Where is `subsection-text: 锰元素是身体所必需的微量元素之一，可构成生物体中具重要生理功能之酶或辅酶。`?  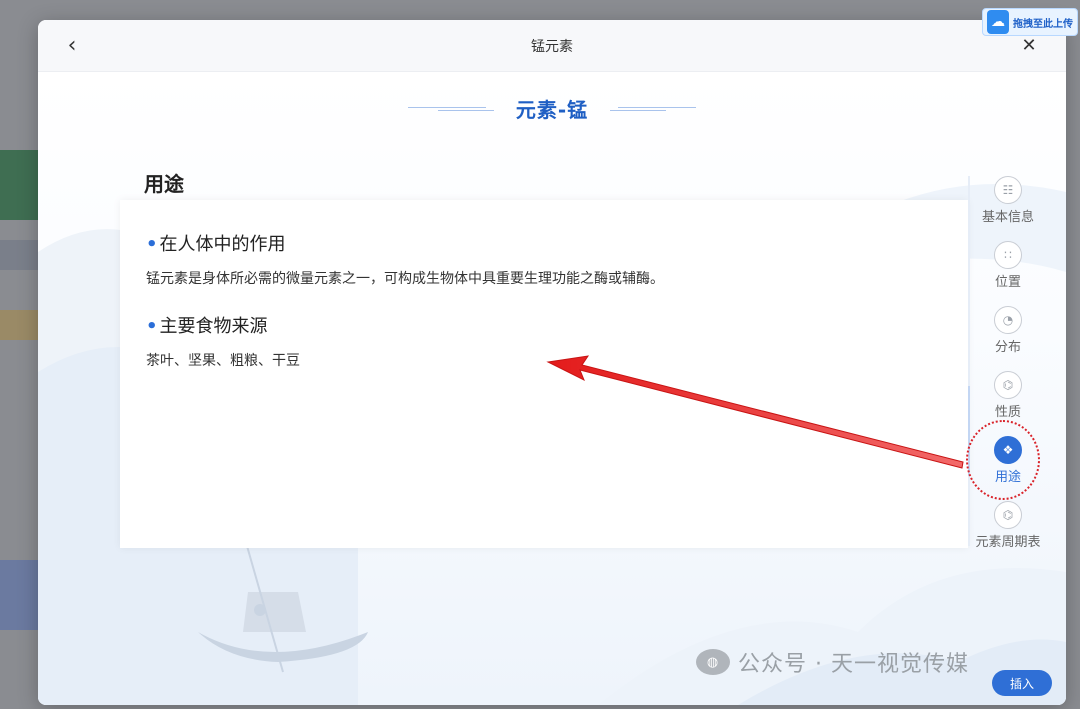 subsection-text: 锰元素是身体所必需的微量元素之一，可构成生物体中具重要生理功能之酶或辅酶。 is located at coordinates (405, 279).